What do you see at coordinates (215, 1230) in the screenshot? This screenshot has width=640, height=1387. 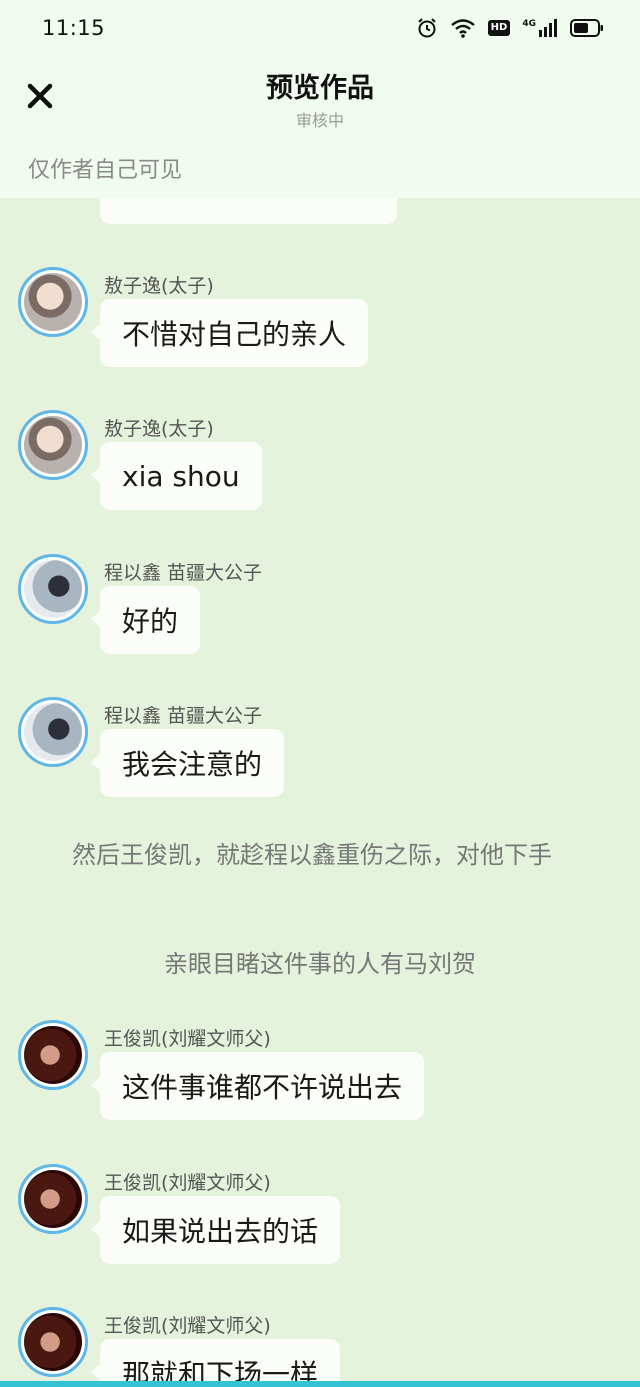 I see `message-bubble: 如果说出去的话` at bounding box center [215, 1230].